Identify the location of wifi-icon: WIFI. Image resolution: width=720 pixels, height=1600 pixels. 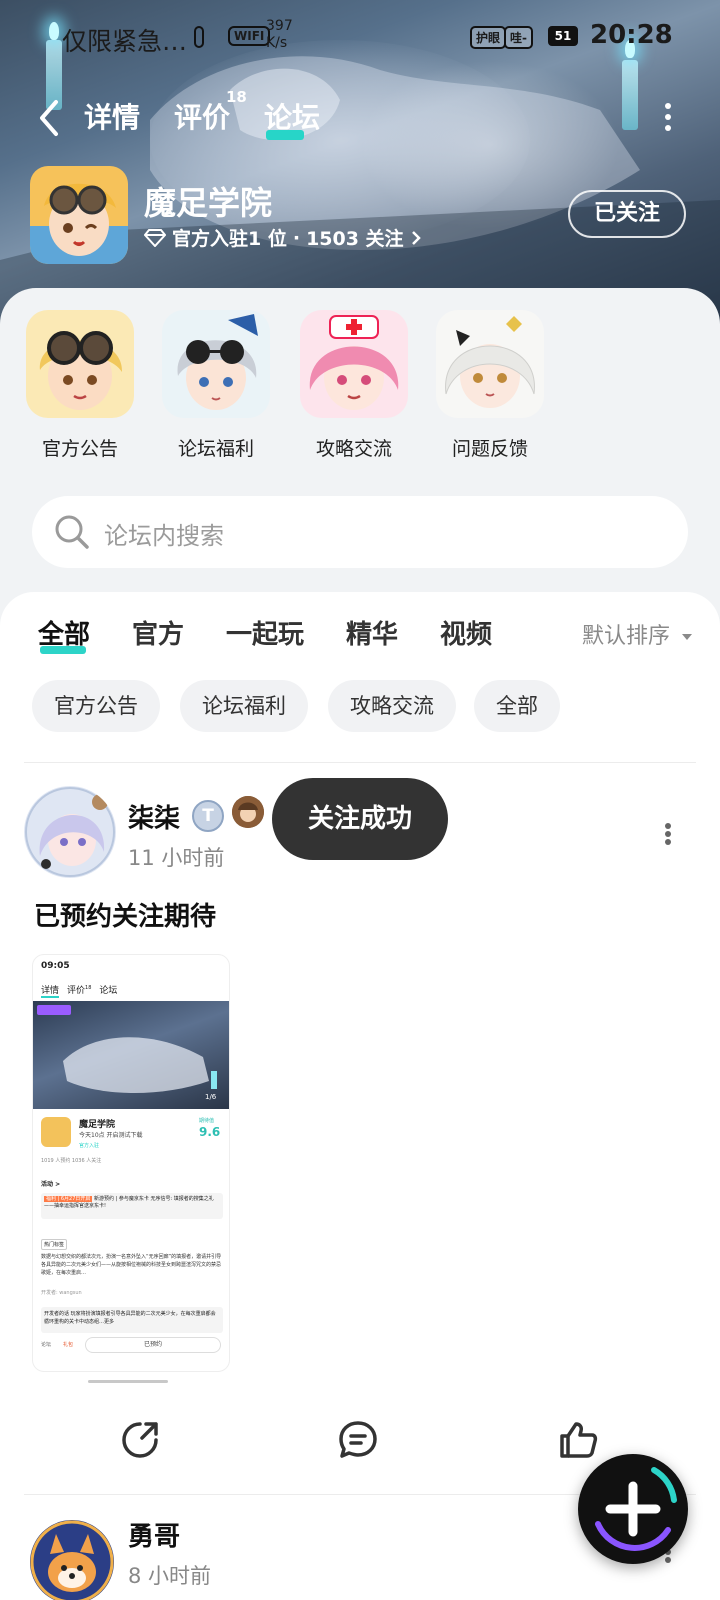
(249, 36).